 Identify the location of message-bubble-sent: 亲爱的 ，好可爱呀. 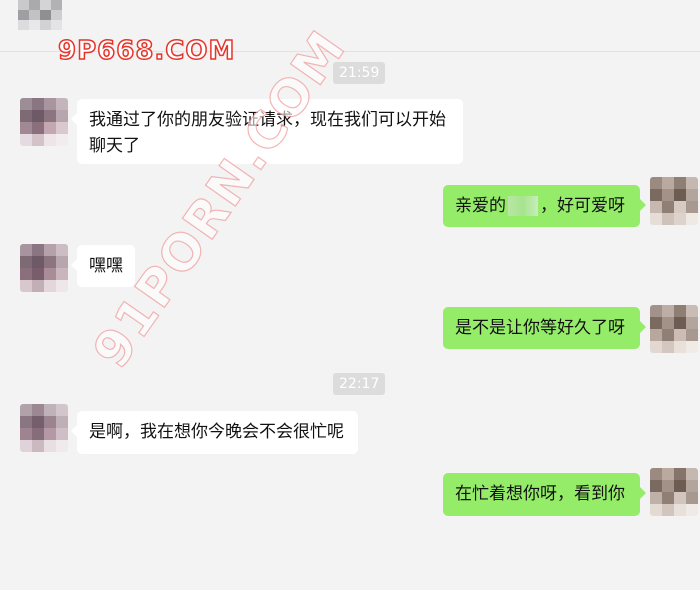
(544, 206).